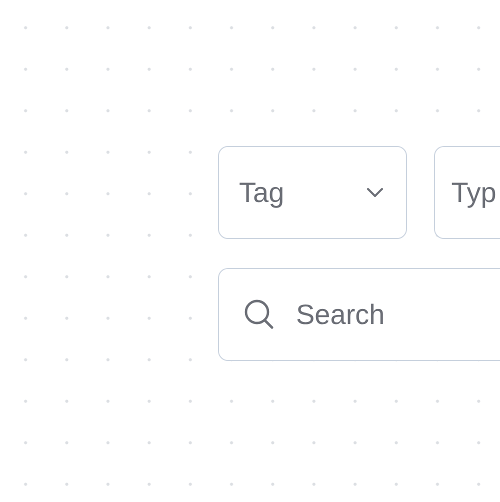 This screenshot has width=500, height=502. Describe the element at coordinates (313, 192) in the screenshot. I see `dropdown: Tag` at that location.